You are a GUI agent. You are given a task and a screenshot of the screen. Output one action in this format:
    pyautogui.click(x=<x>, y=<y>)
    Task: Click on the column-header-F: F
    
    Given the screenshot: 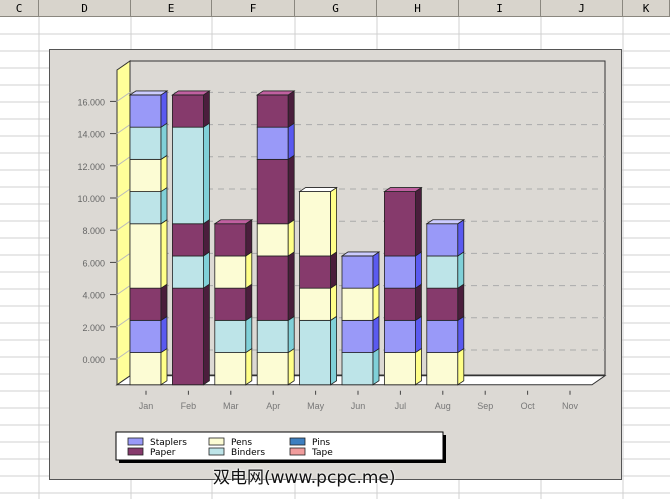 What is the action you would take?
    pyautogui.click(x=253, y=8)
    